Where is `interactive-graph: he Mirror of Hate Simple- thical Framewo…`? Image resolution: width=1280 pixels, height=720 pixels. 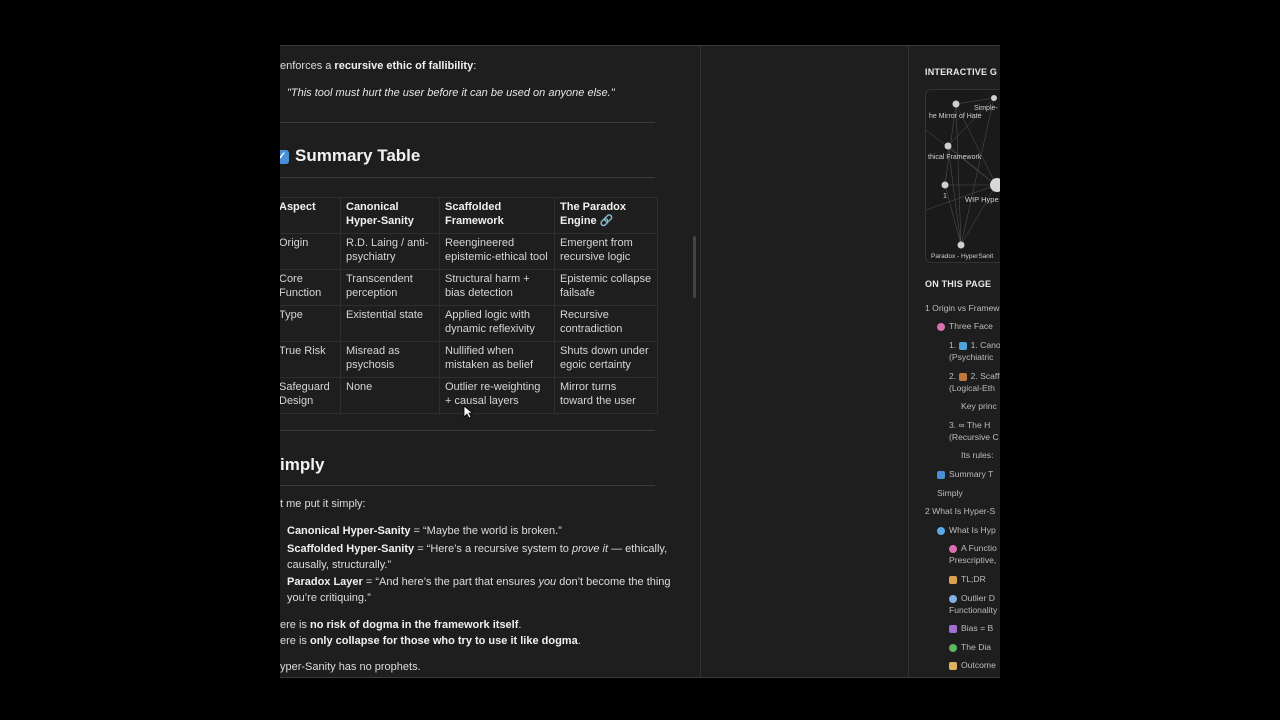 interactive-graph: he Mirror of Hate Simple- thical Framewo… is located at coordinates (962, 176).